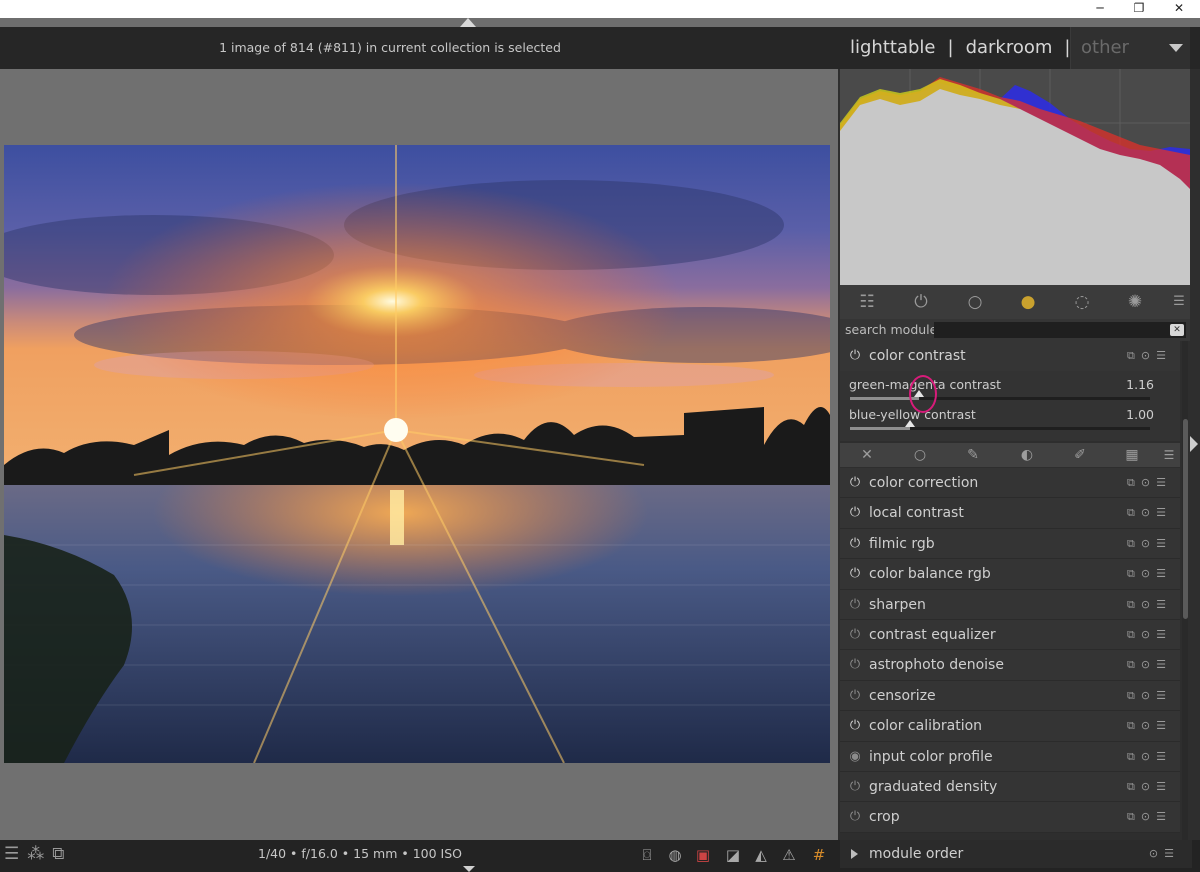 The image size is (1200, 872). Describe the element at coordinates (1010, 604) in the screenshot. I see `module-row: ⏻ sharpen ⧉⊙☰` at that location.